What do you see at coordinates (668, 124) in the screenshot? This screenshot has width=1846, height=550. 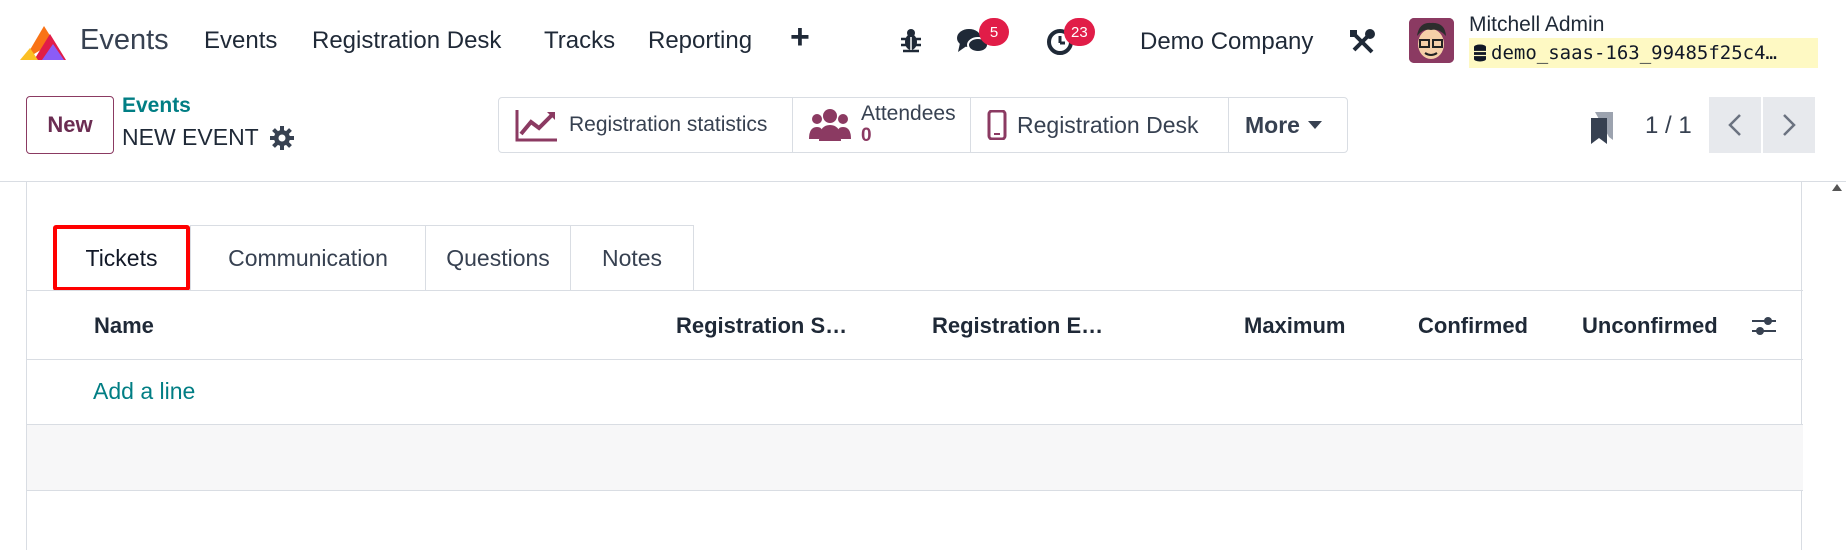 I see `registration-statistics-label: Registration statistics` at bounding box center [668, 124].